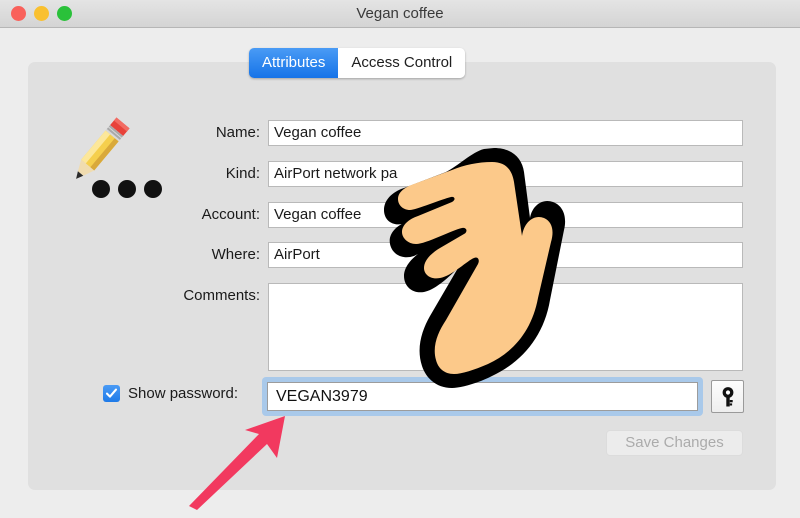 This screenshot has width=800, height=518. I want to click on password-assistant-button, so click(727, 396).